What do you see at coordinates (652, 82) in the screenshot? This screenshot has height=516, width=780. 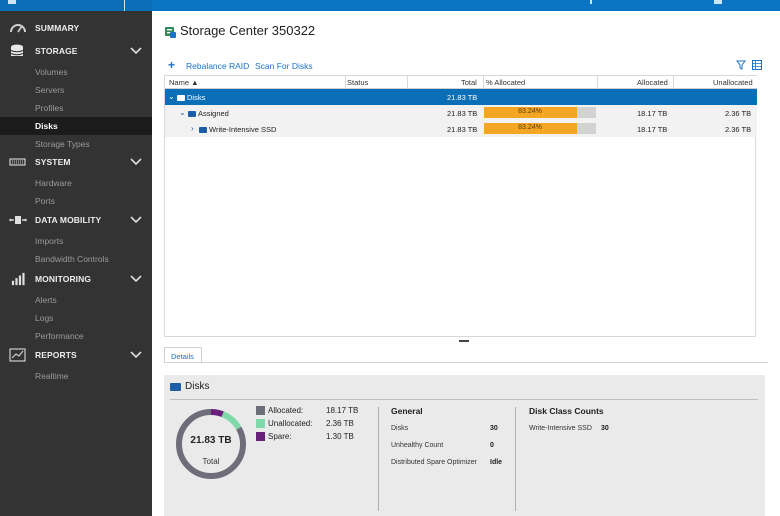 I see `column-header-allocated: Allocated` at bounding box center [652, 82].